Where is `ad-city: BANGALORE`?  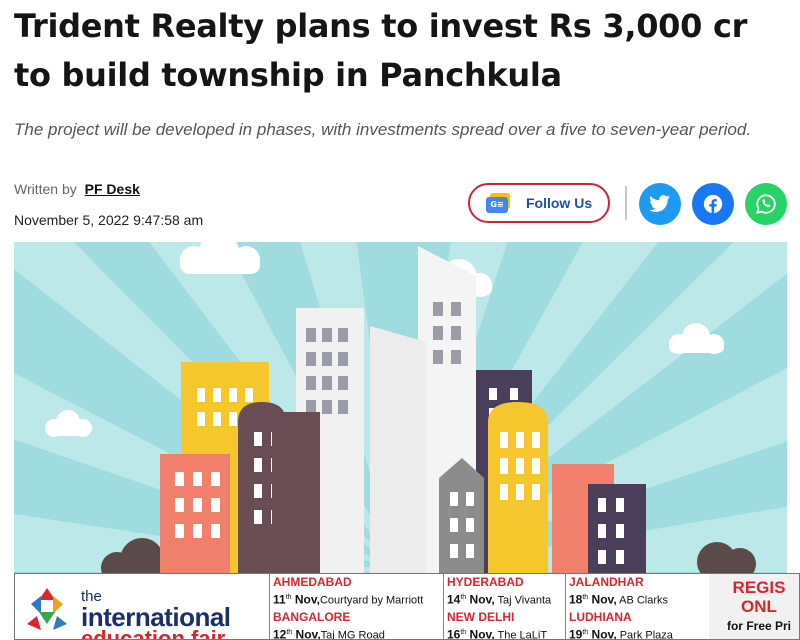 ad-city: BANGALORE is located at coordinates (312, 616).